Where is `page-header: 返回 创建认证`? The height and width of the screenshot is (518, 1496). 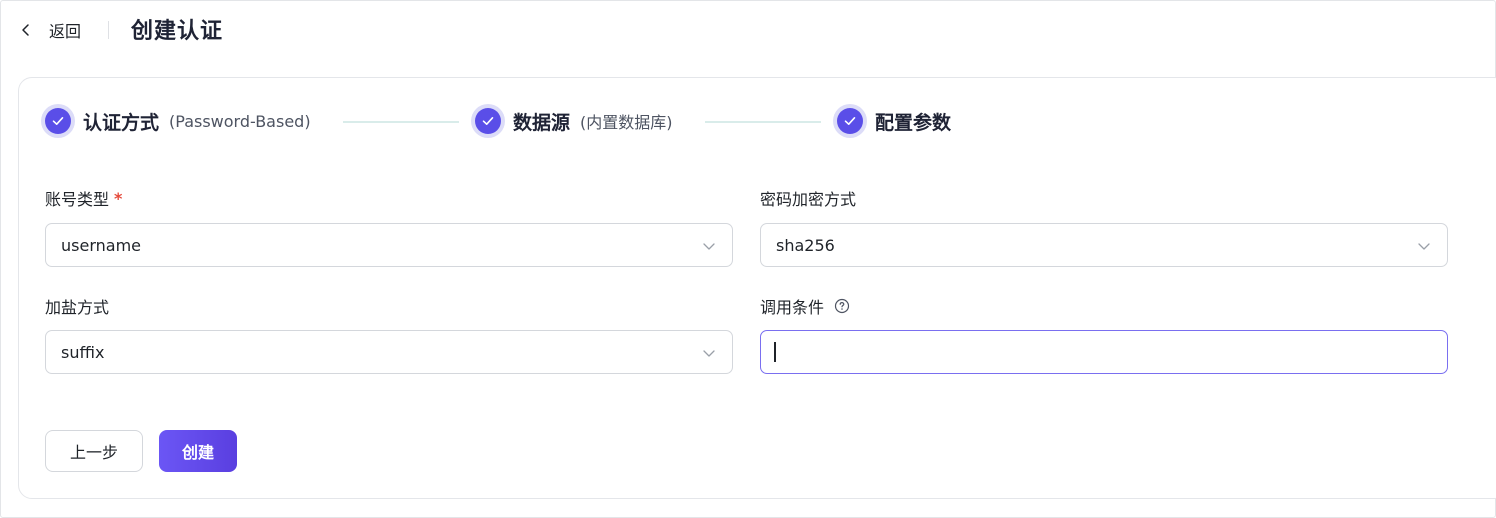
page-header: 返回 创建认证 is located at coordinates (748, 30).